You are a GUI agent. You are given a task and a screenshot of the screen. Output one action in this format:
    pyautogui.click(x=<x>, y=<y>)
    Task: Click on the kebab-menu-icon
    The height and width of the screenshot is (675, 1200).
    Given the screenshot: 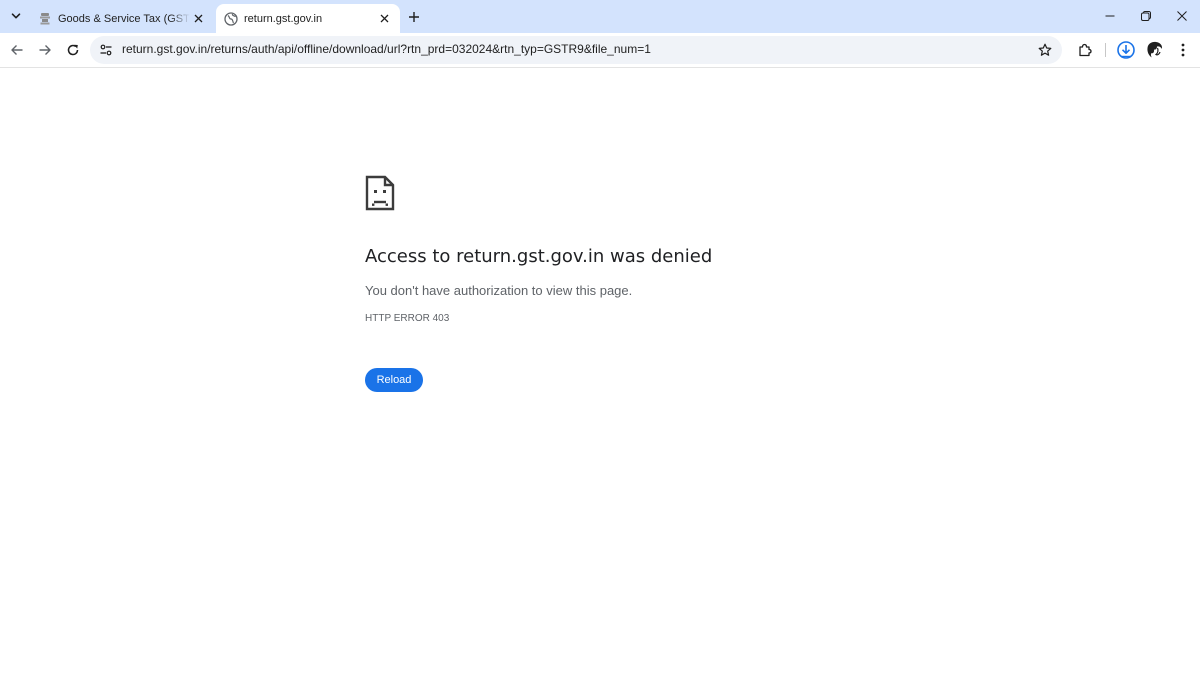 What is the action you would take?
    pyautogui.click(x=1183, y=50)
    